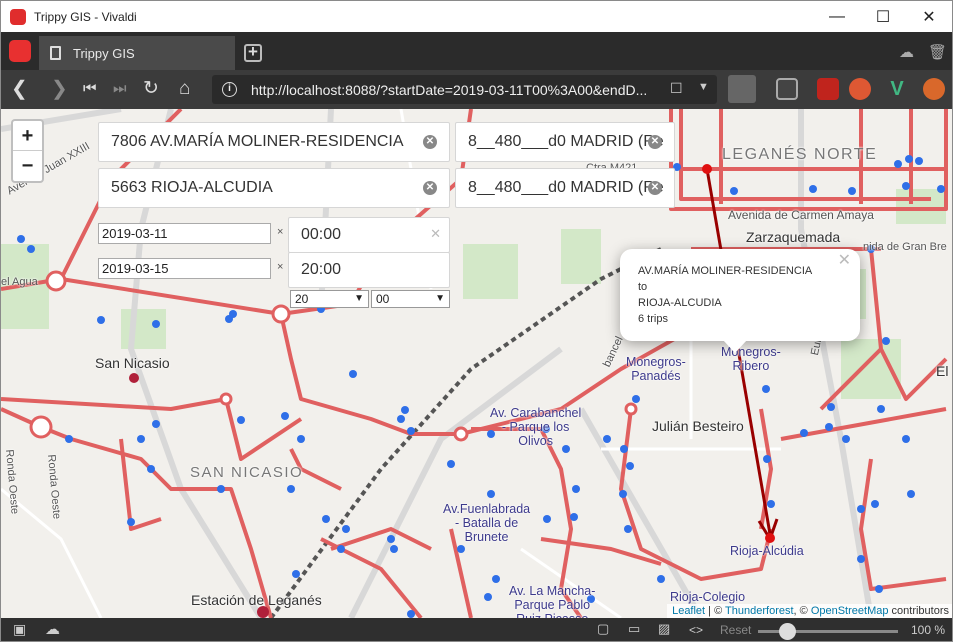  I want to click on trash-icon: 🗑, so click(937, 52).